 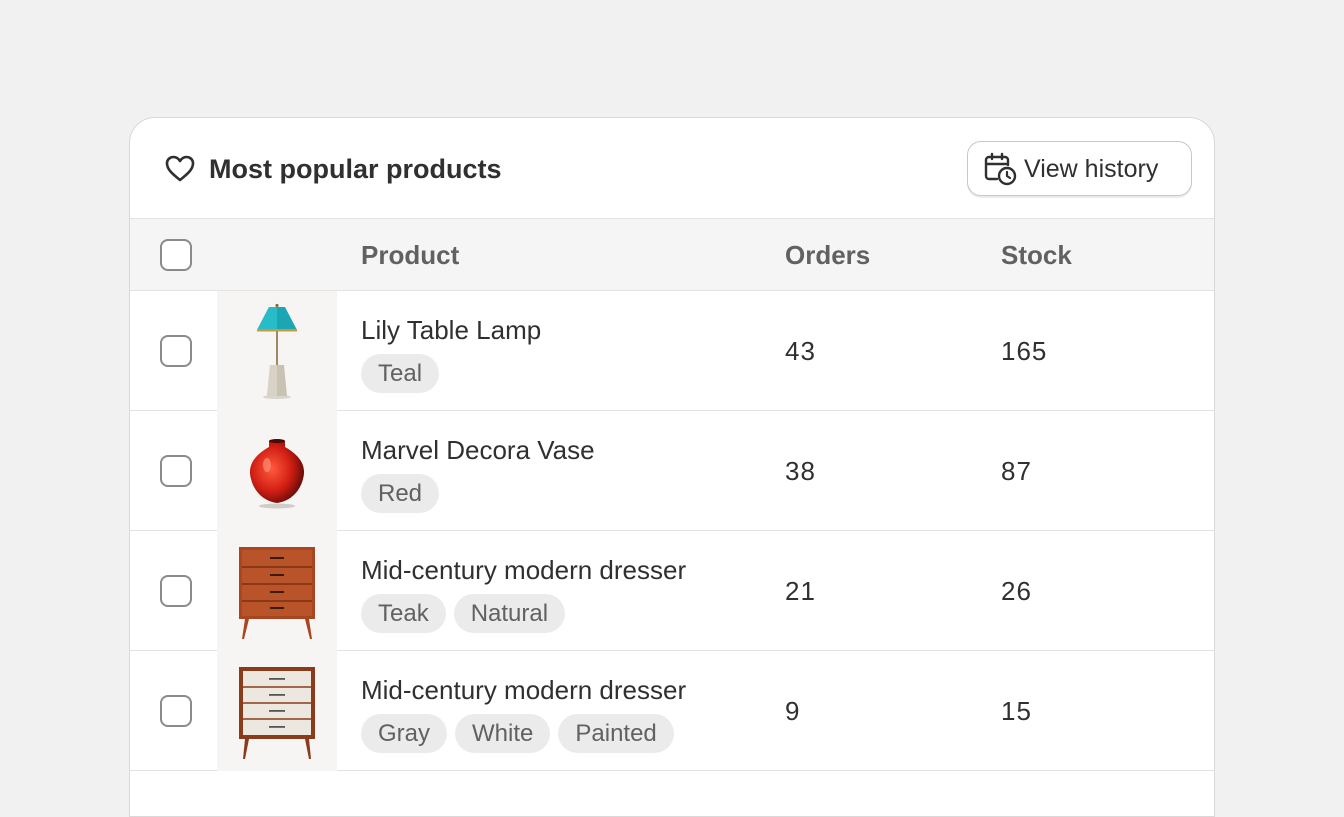 What do you see at coordinates (672, 351) in the screenshot?
I see `table-row: Lily Table Lamp Teal 43 165` at bounding box center [672, 351].